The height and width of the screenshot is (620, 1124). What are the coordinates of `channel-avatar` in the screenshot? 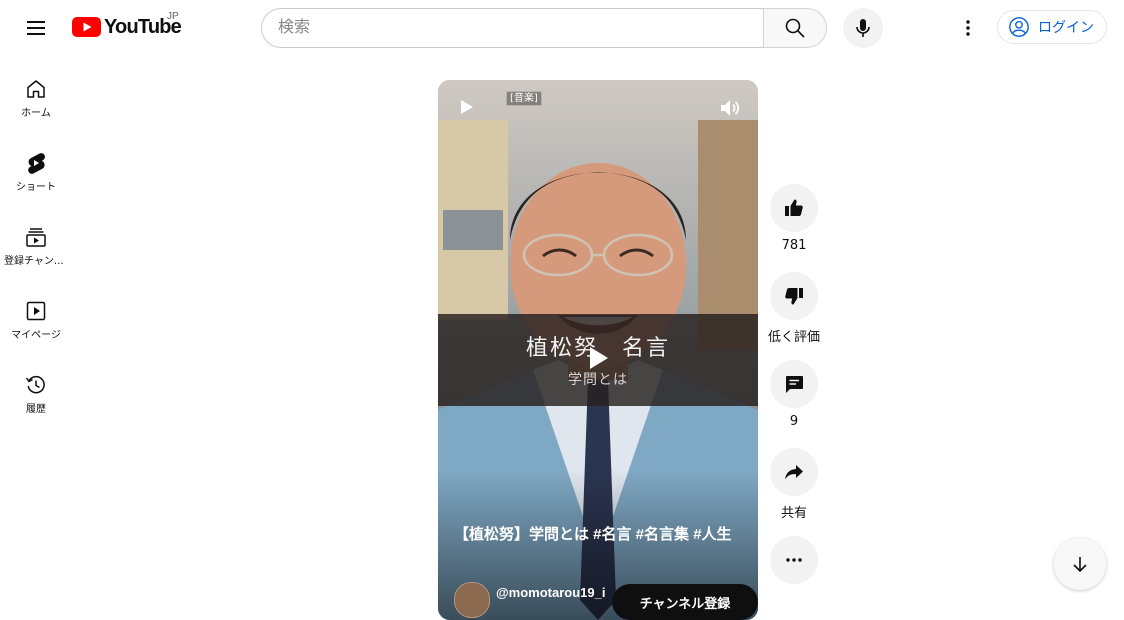 It's located at (472, 600).